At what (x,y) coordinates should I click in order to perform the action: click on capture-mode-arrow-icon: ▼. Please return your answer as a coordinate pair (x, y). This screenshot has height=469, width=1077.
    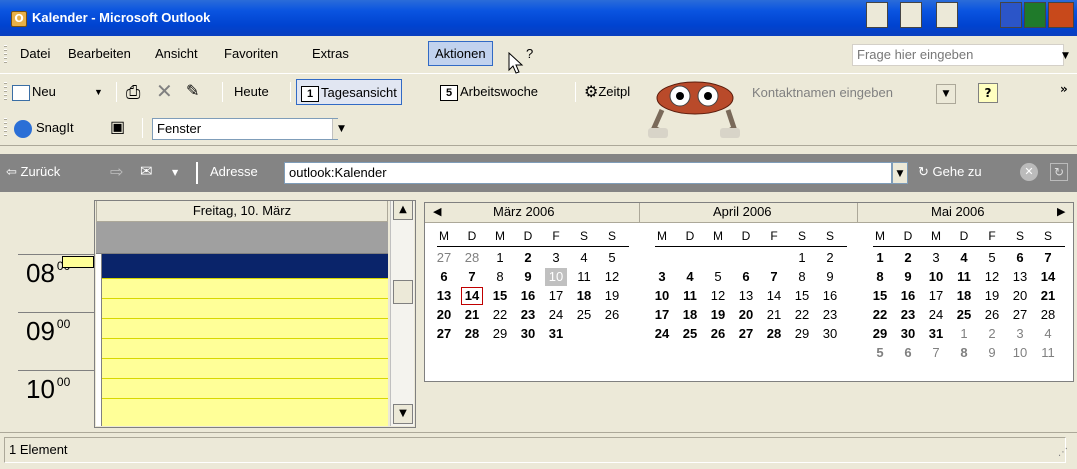
    Looking at the image, I should click on (341, 129).